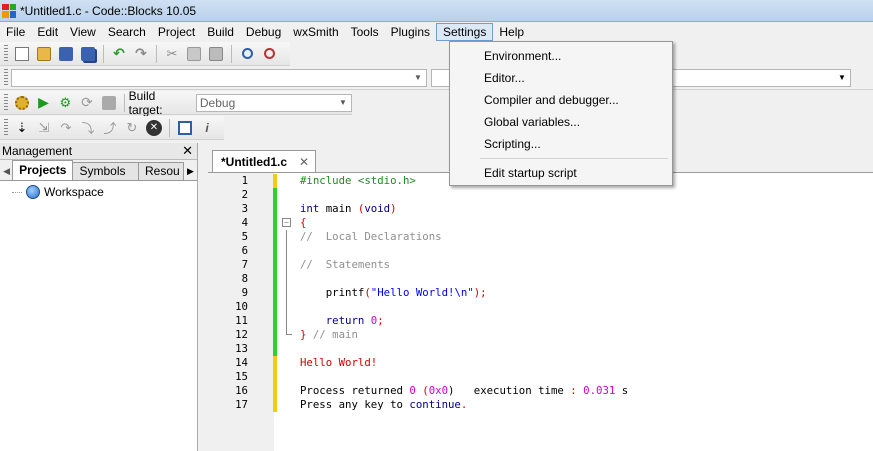  What do you see at coordinates (194, 54) in the screenshot?
I see `copy-button` at bounding box center [194, 54].